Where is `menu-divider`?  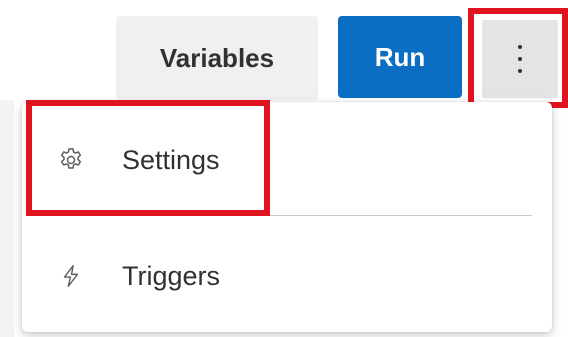 menu-divider is located at coordinates (279, 215).